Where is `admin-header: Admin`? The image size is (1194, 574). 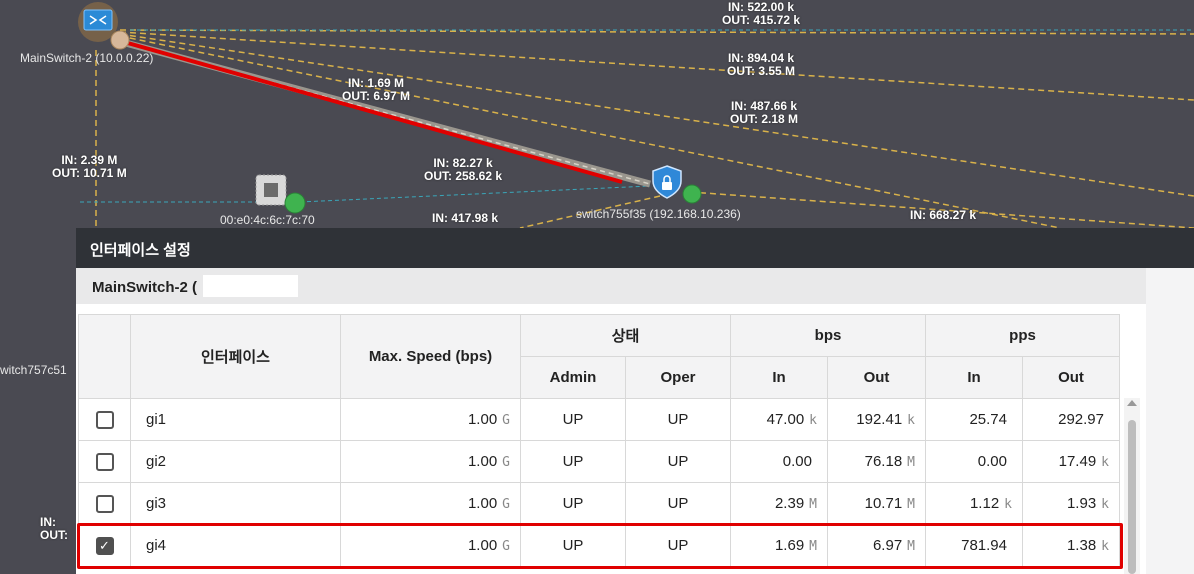
admin-header: Admin is located at coordinates (573, 377).